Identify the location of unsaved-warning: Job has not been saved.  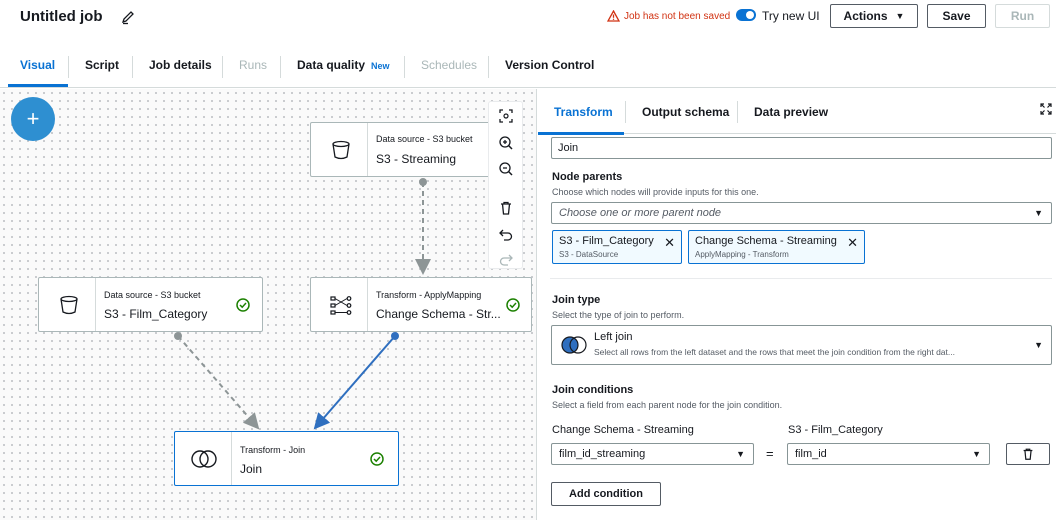
(668, 16).